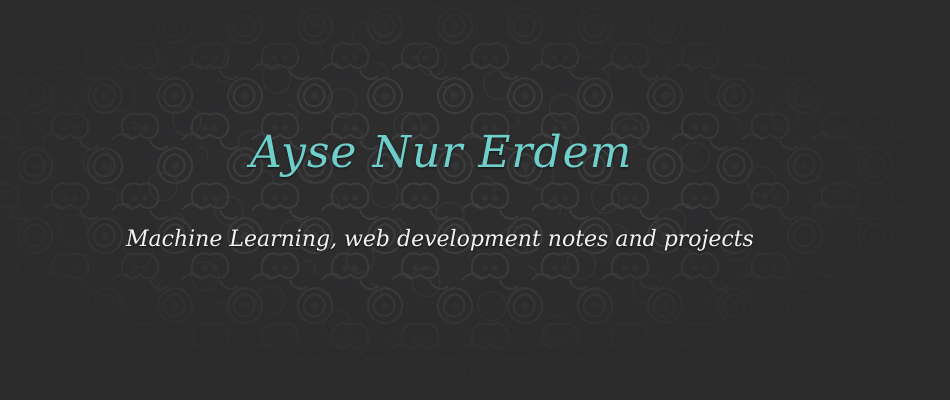  I want to click on site-title: Ayse Nur Erdem, so click(441, 152).